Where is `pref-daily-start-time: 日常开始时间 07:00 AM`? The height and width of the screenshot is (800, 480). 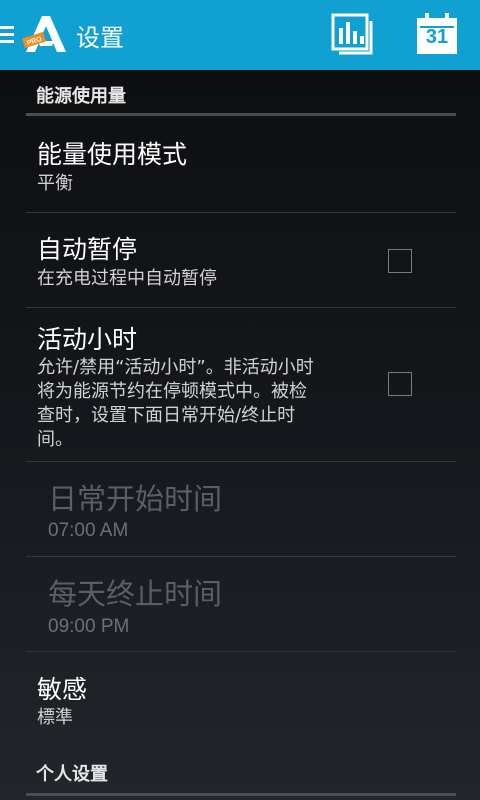 pref-daily-start-time: 日常开始时间 07:00 AM is located at coordinates (241, 509).